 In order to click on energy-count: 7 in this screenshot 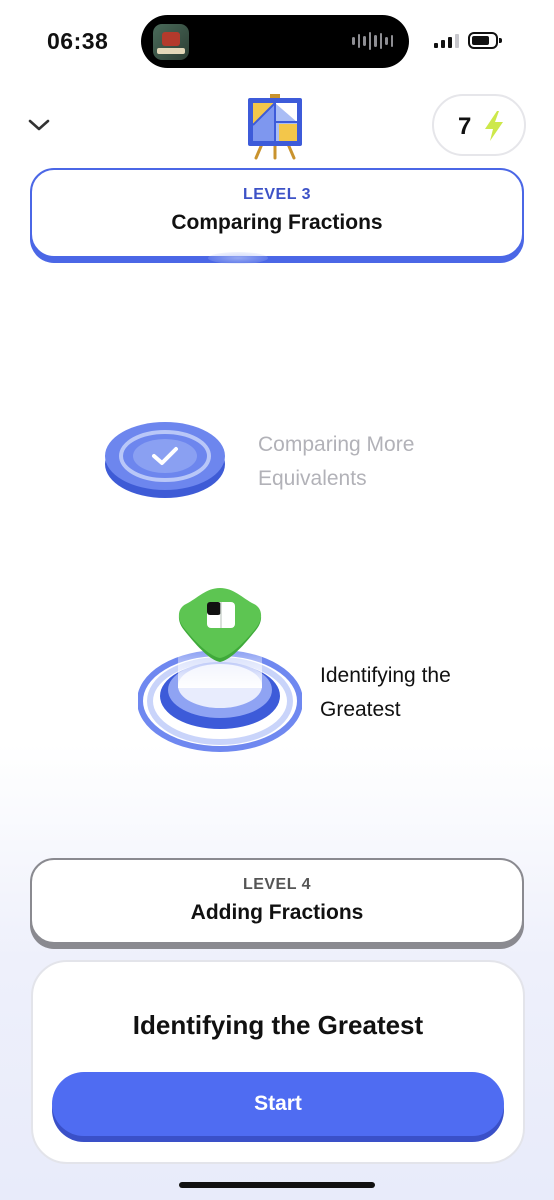, I will do `click(465, 126)`.